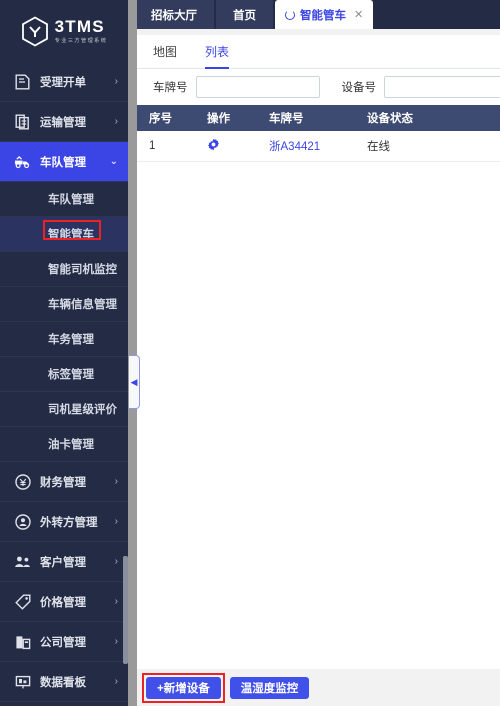 Image resolution: width=500 pixels, height=706 pixels. I want to click on close-icon: ✕, so click(358, 14).